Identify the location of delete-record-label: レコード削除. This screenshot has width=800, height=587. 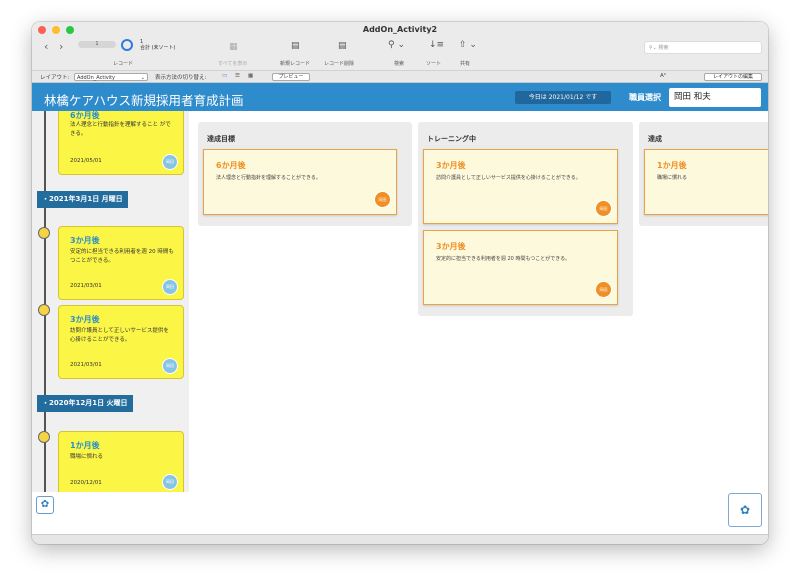
(339, 63).